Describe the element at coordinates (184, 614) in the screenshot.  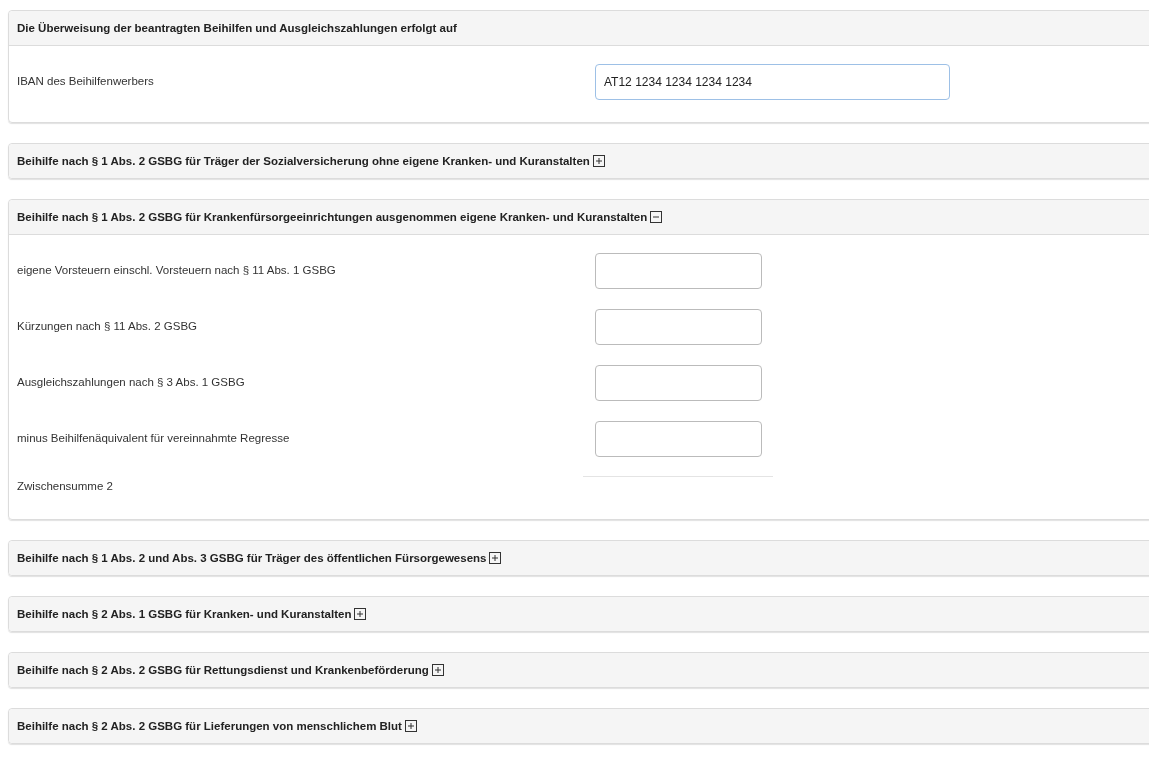
I see `section-title: Beihilfe nach § 2 Abs. 1 GSBG für Kranken- und Kuranstalten` at that location.